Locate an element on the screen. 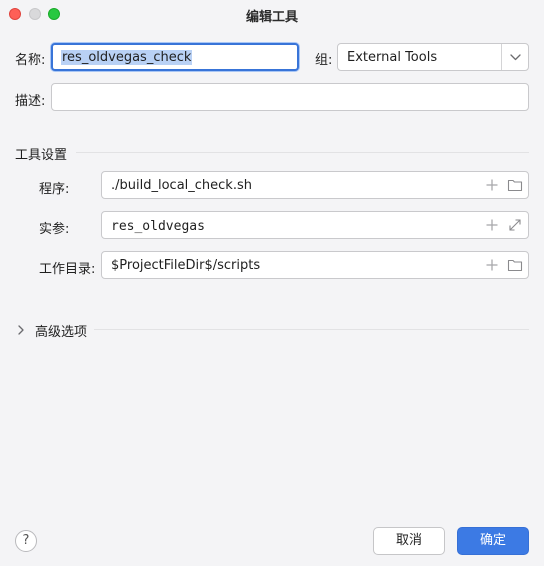 The width and height of the screenshot is (544, 566). working-directory-label: 工作目录: is located at coordinates (67, 269).